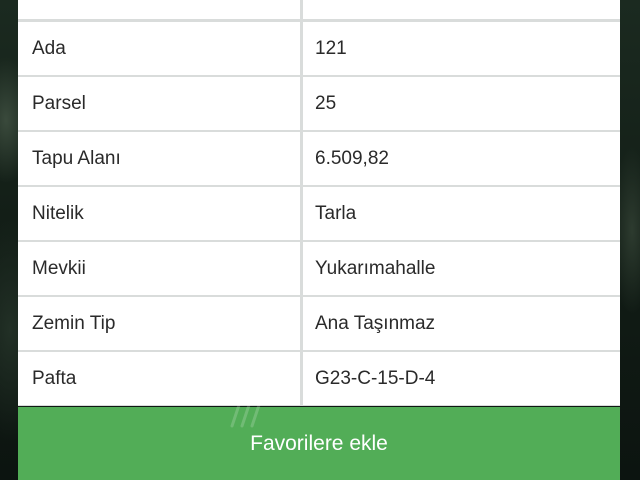  I want to click on row-value: 121, so click(461, 48).